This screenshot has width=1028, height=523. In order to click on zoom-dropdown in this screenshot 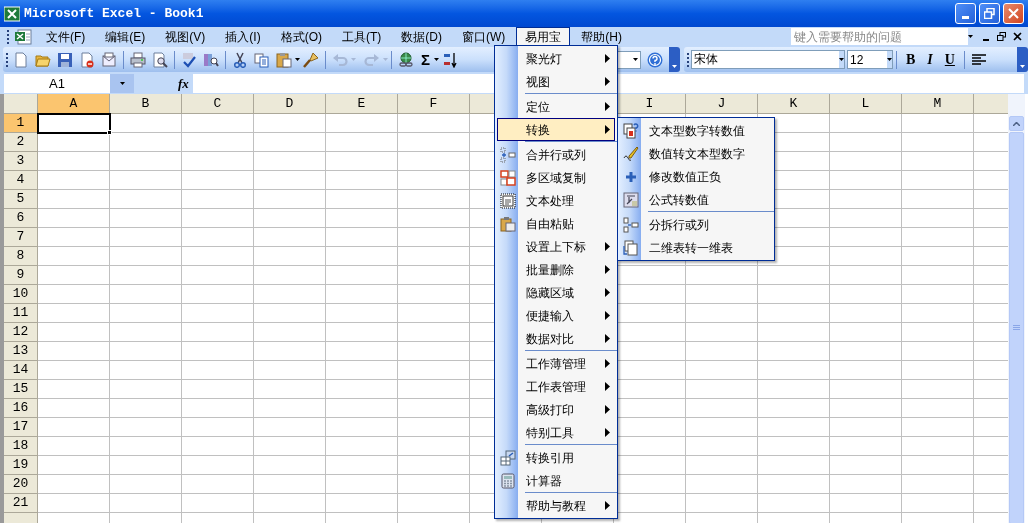, I will do `click(629, 59)`.